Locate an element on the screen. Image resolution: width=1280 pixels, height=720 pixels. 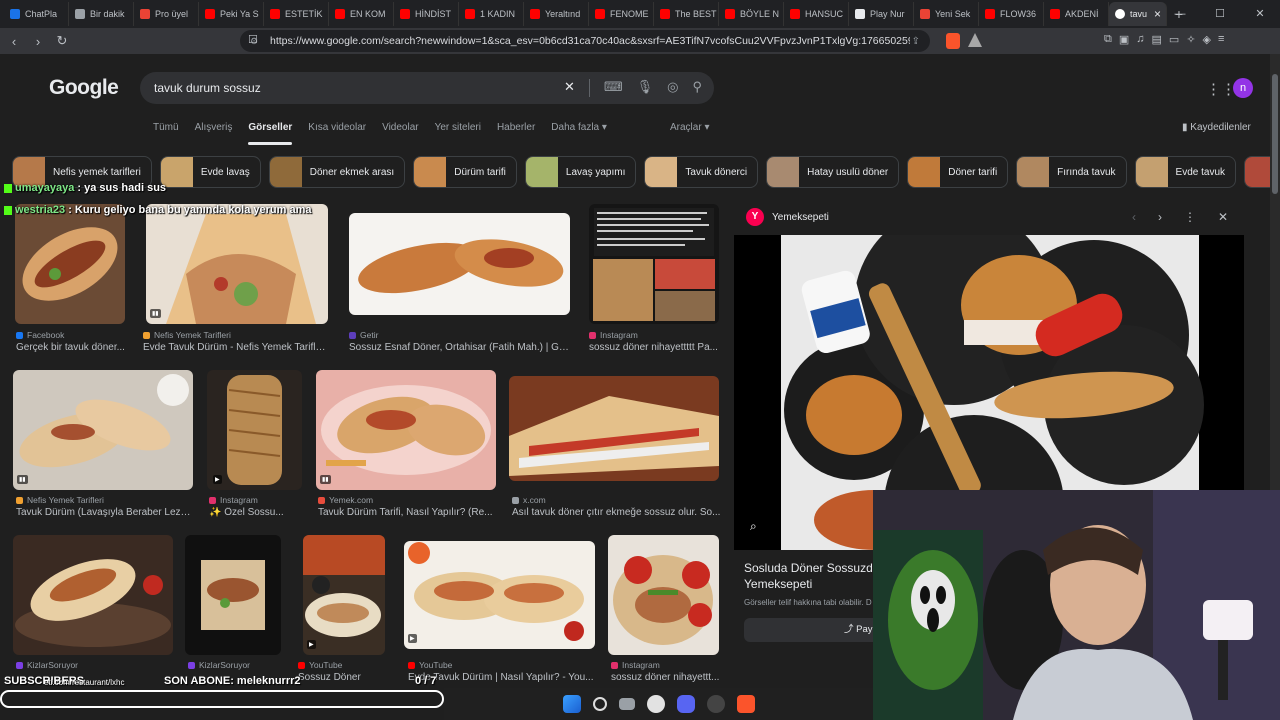
search-icon is located at coordinates (599, 704).